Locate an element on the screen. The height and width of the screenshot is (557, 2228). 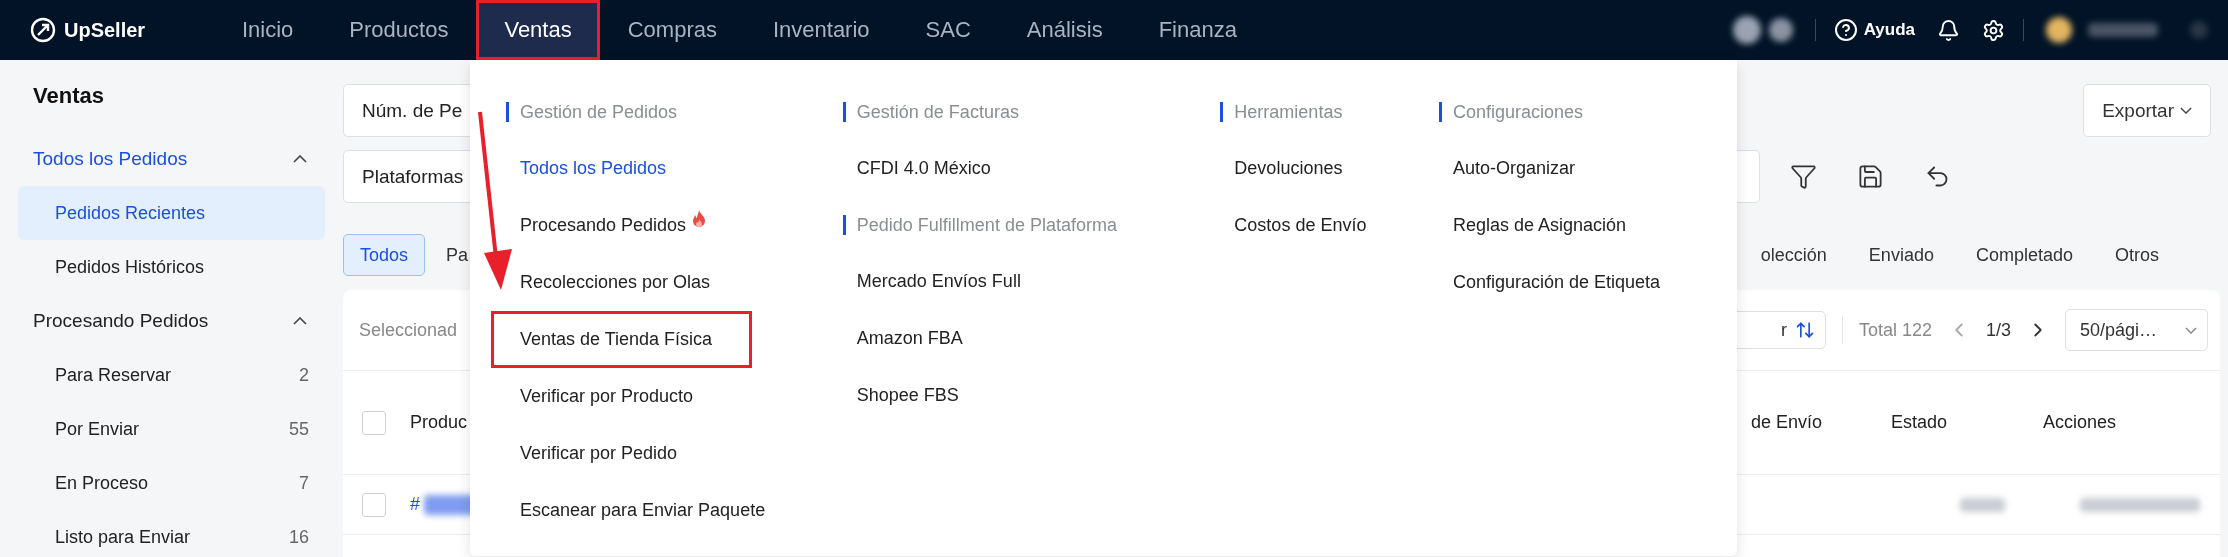
menu-item: Todos los Pedidos is located at coordinates (599, 168).